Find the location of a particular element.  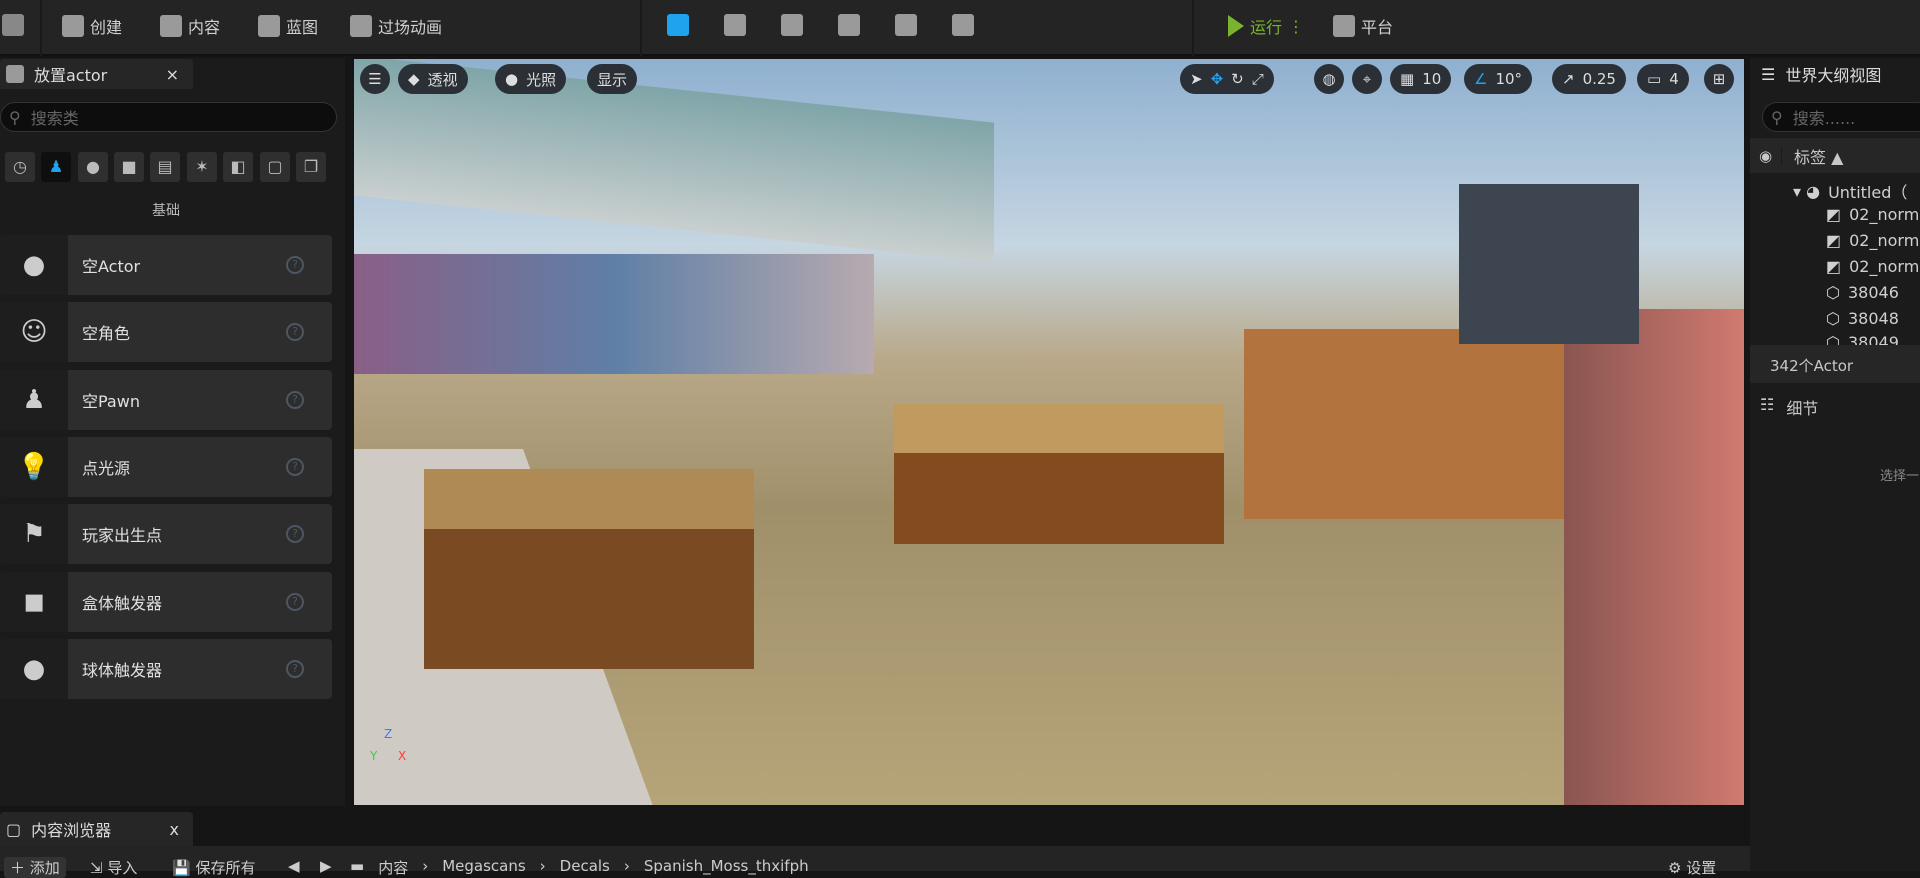

geometry-category-icon: ◧ is located at coordinates (238, 167).